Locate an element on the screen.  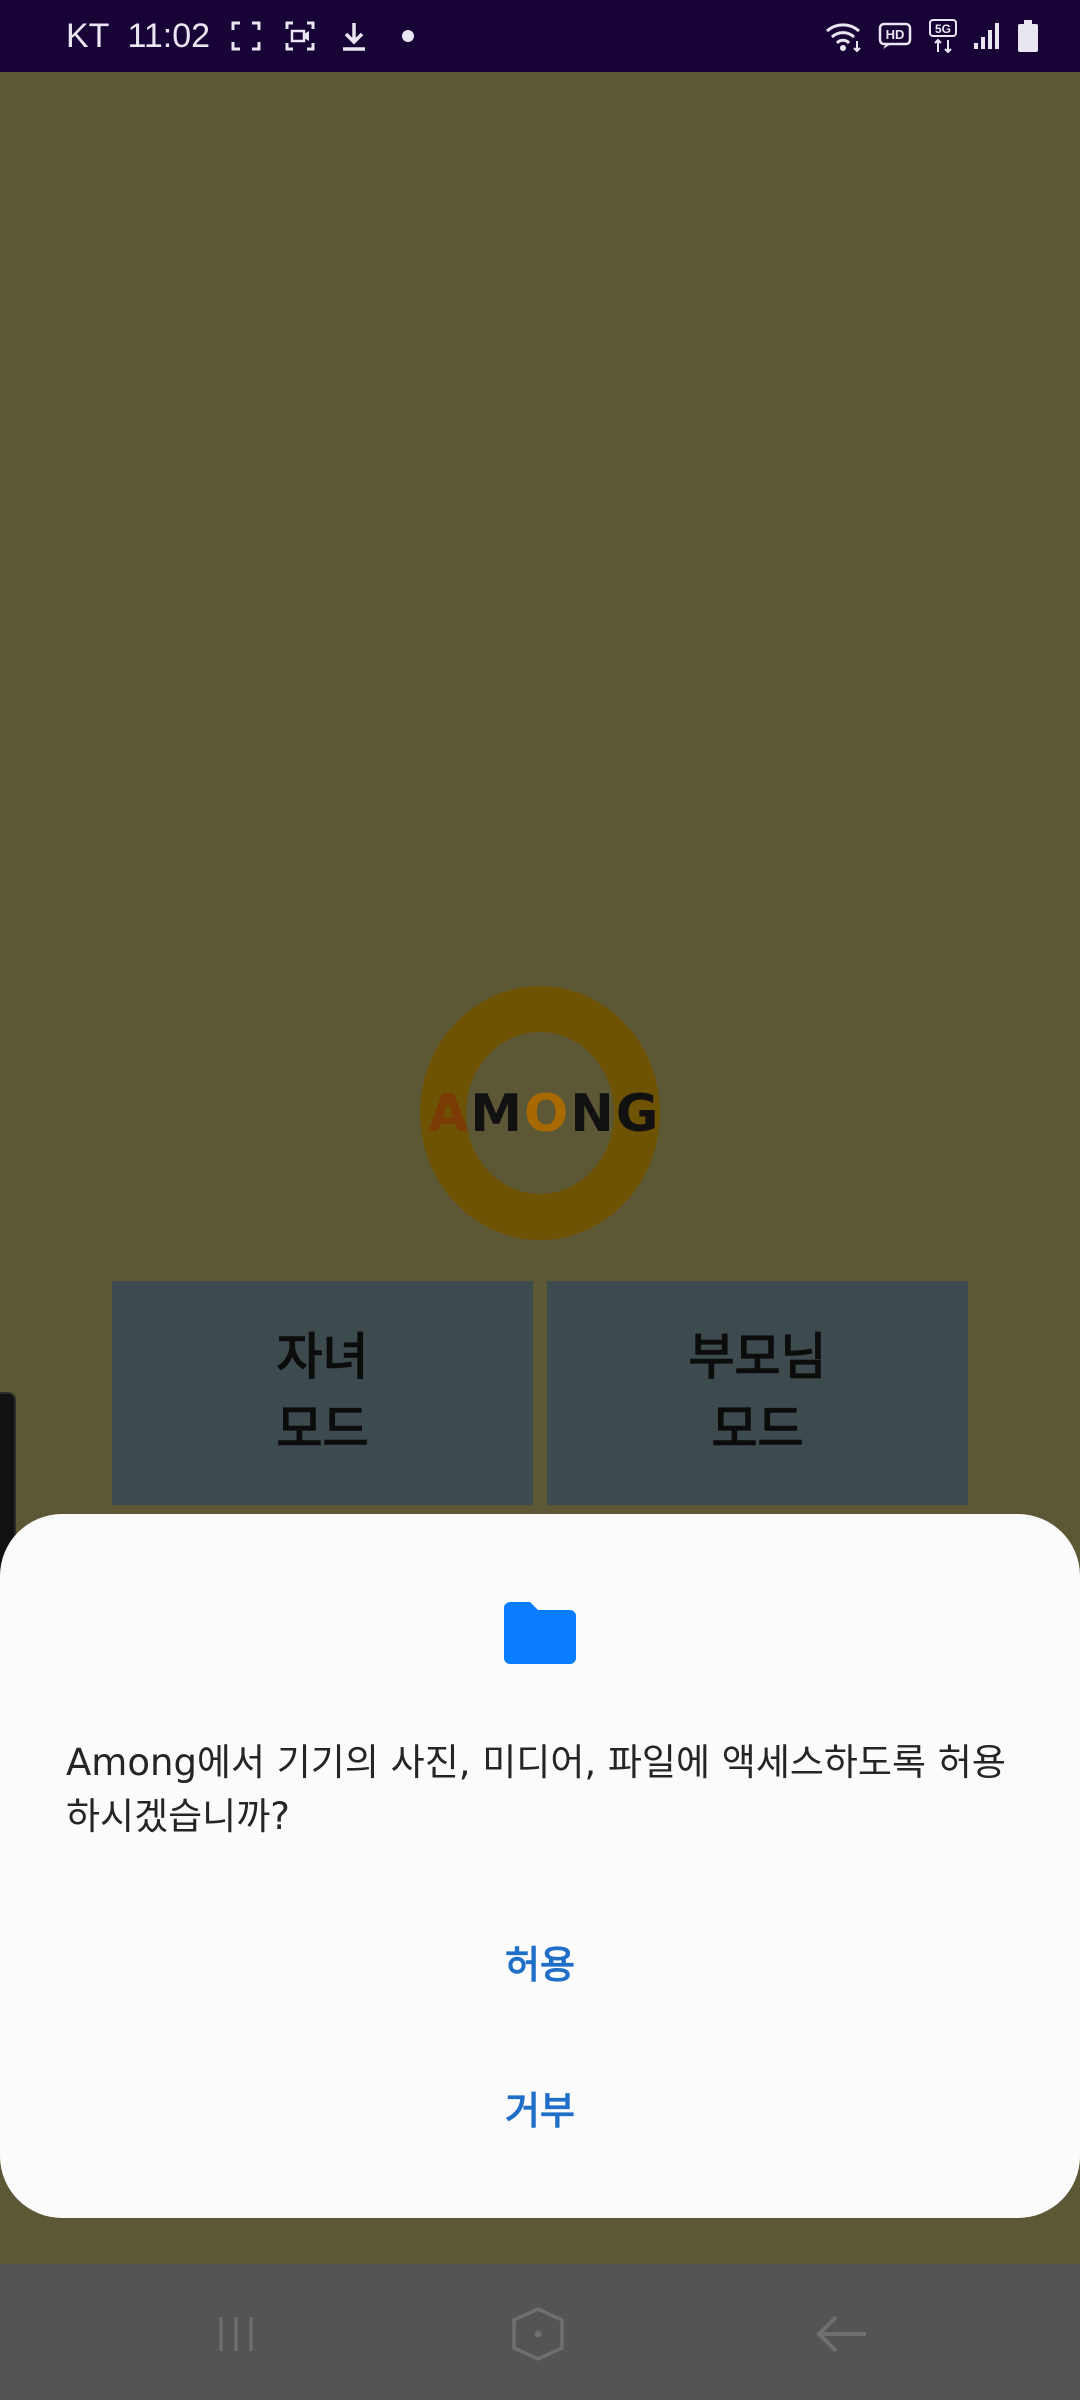
child-mode-button: 자녀 모드 is located at coordinates (322, 1393).